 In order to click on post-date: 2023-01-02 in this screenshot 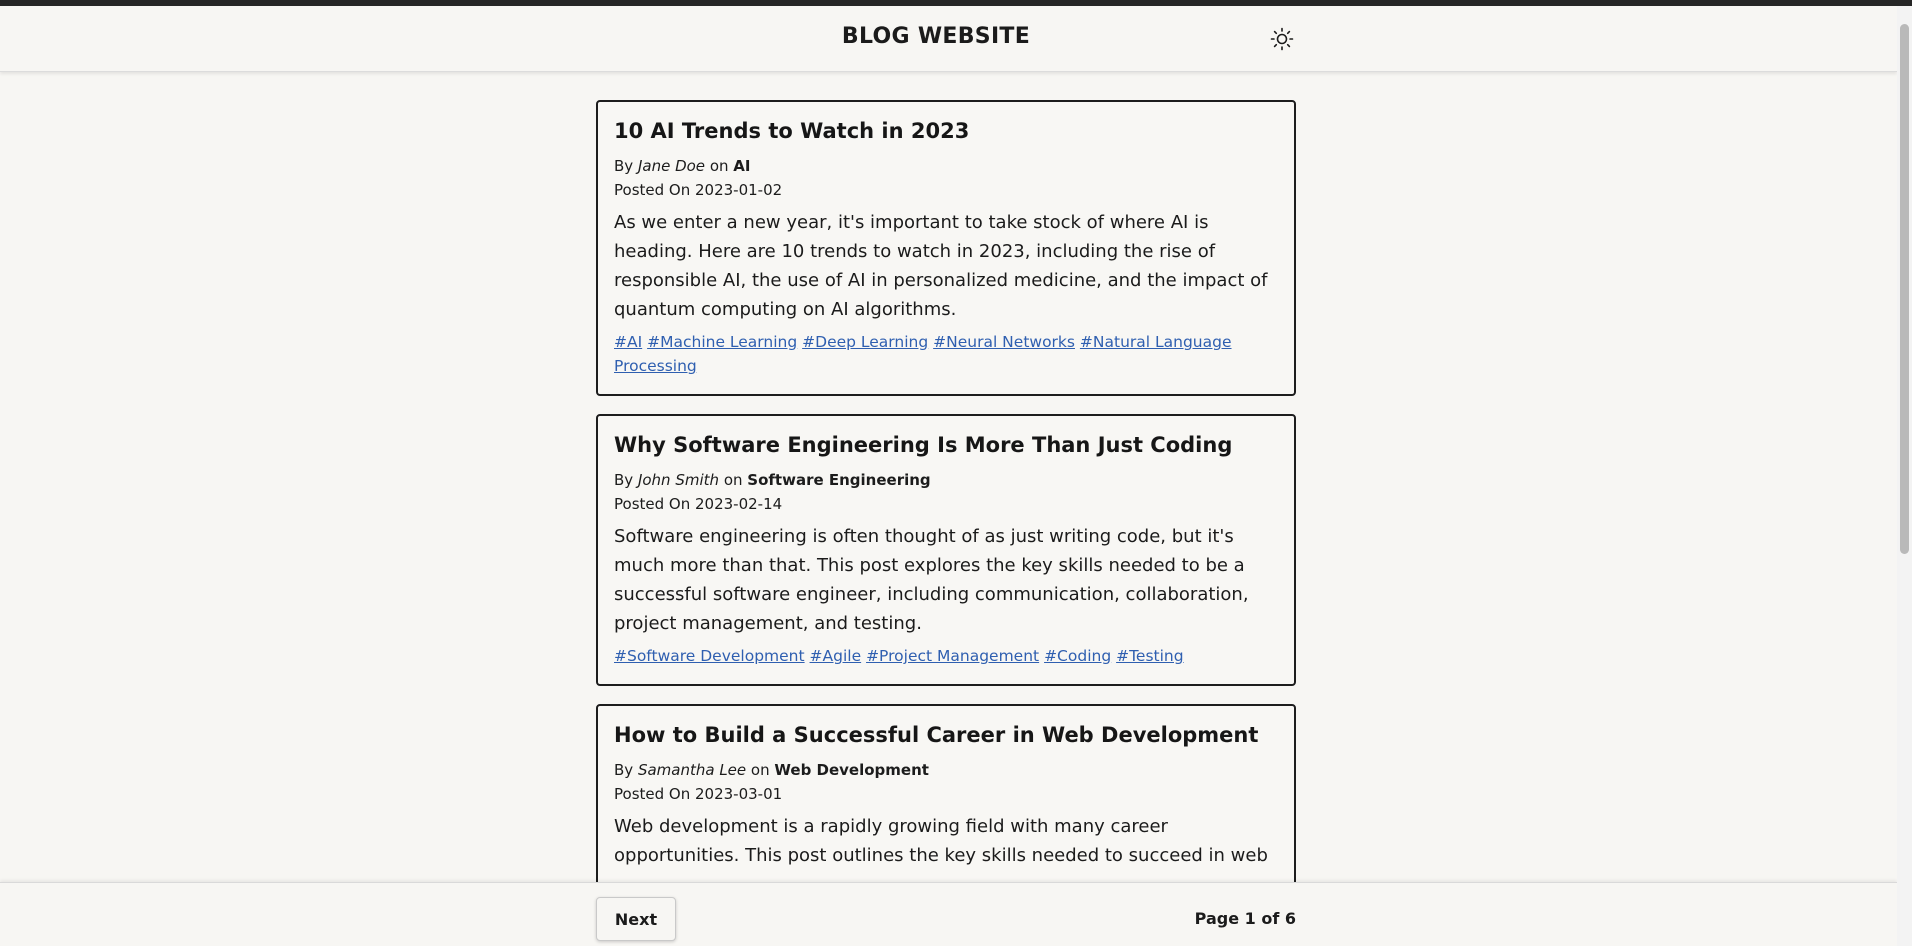, I will do `click(739, 190)`.